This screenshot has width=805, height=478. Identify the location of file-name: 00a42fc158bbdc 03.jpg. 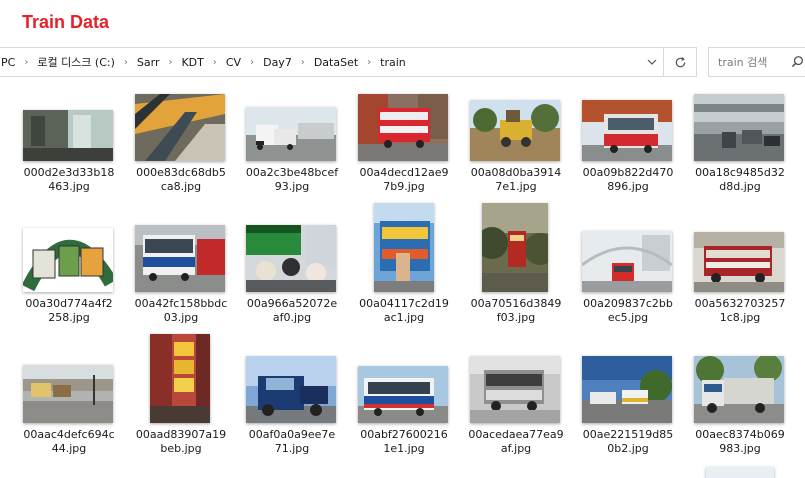
(181, 310).